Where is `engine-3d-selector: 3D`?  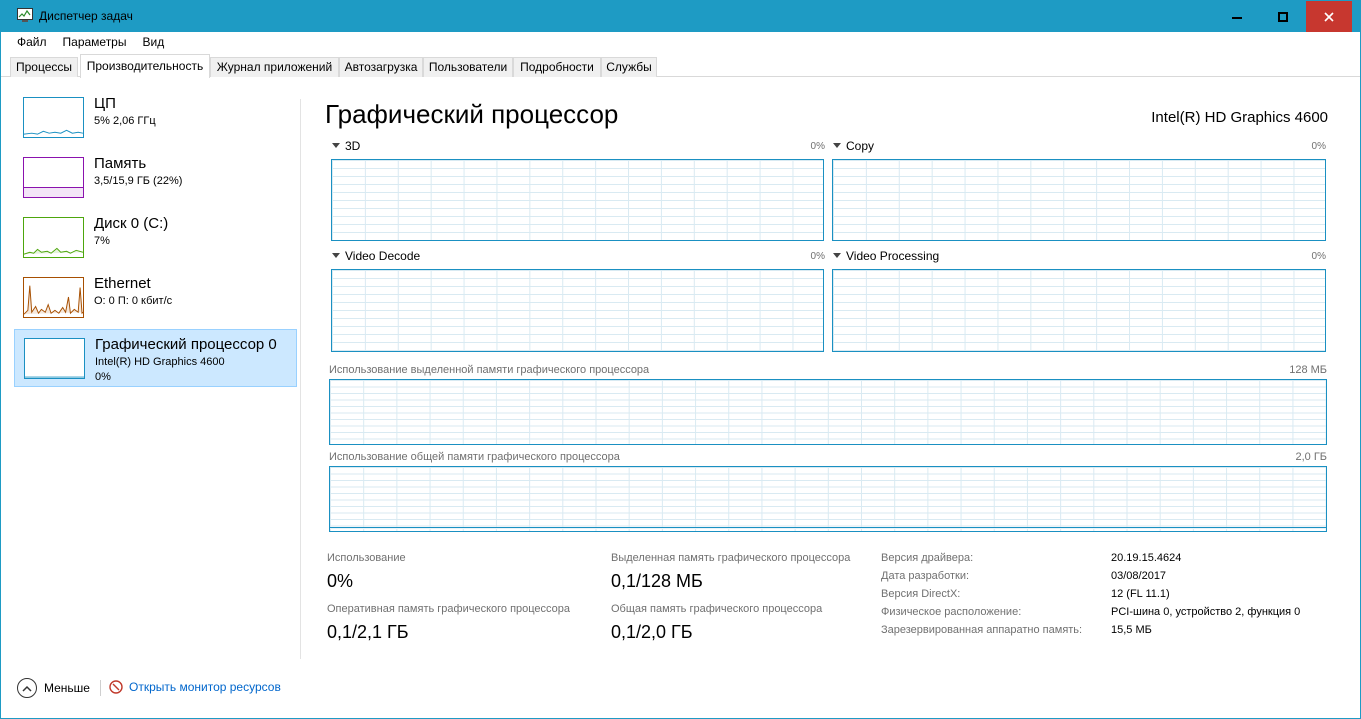 engine-3d-selector: 3D is located at coordinates (346, 146).